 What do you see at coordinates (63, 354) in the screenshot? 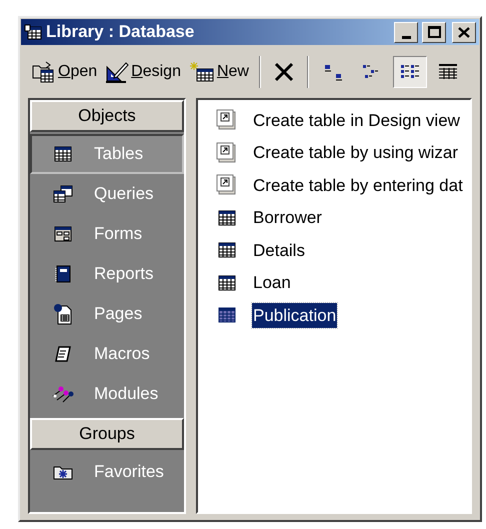
I see `scroll-icon` at bounding box center [63, 354].